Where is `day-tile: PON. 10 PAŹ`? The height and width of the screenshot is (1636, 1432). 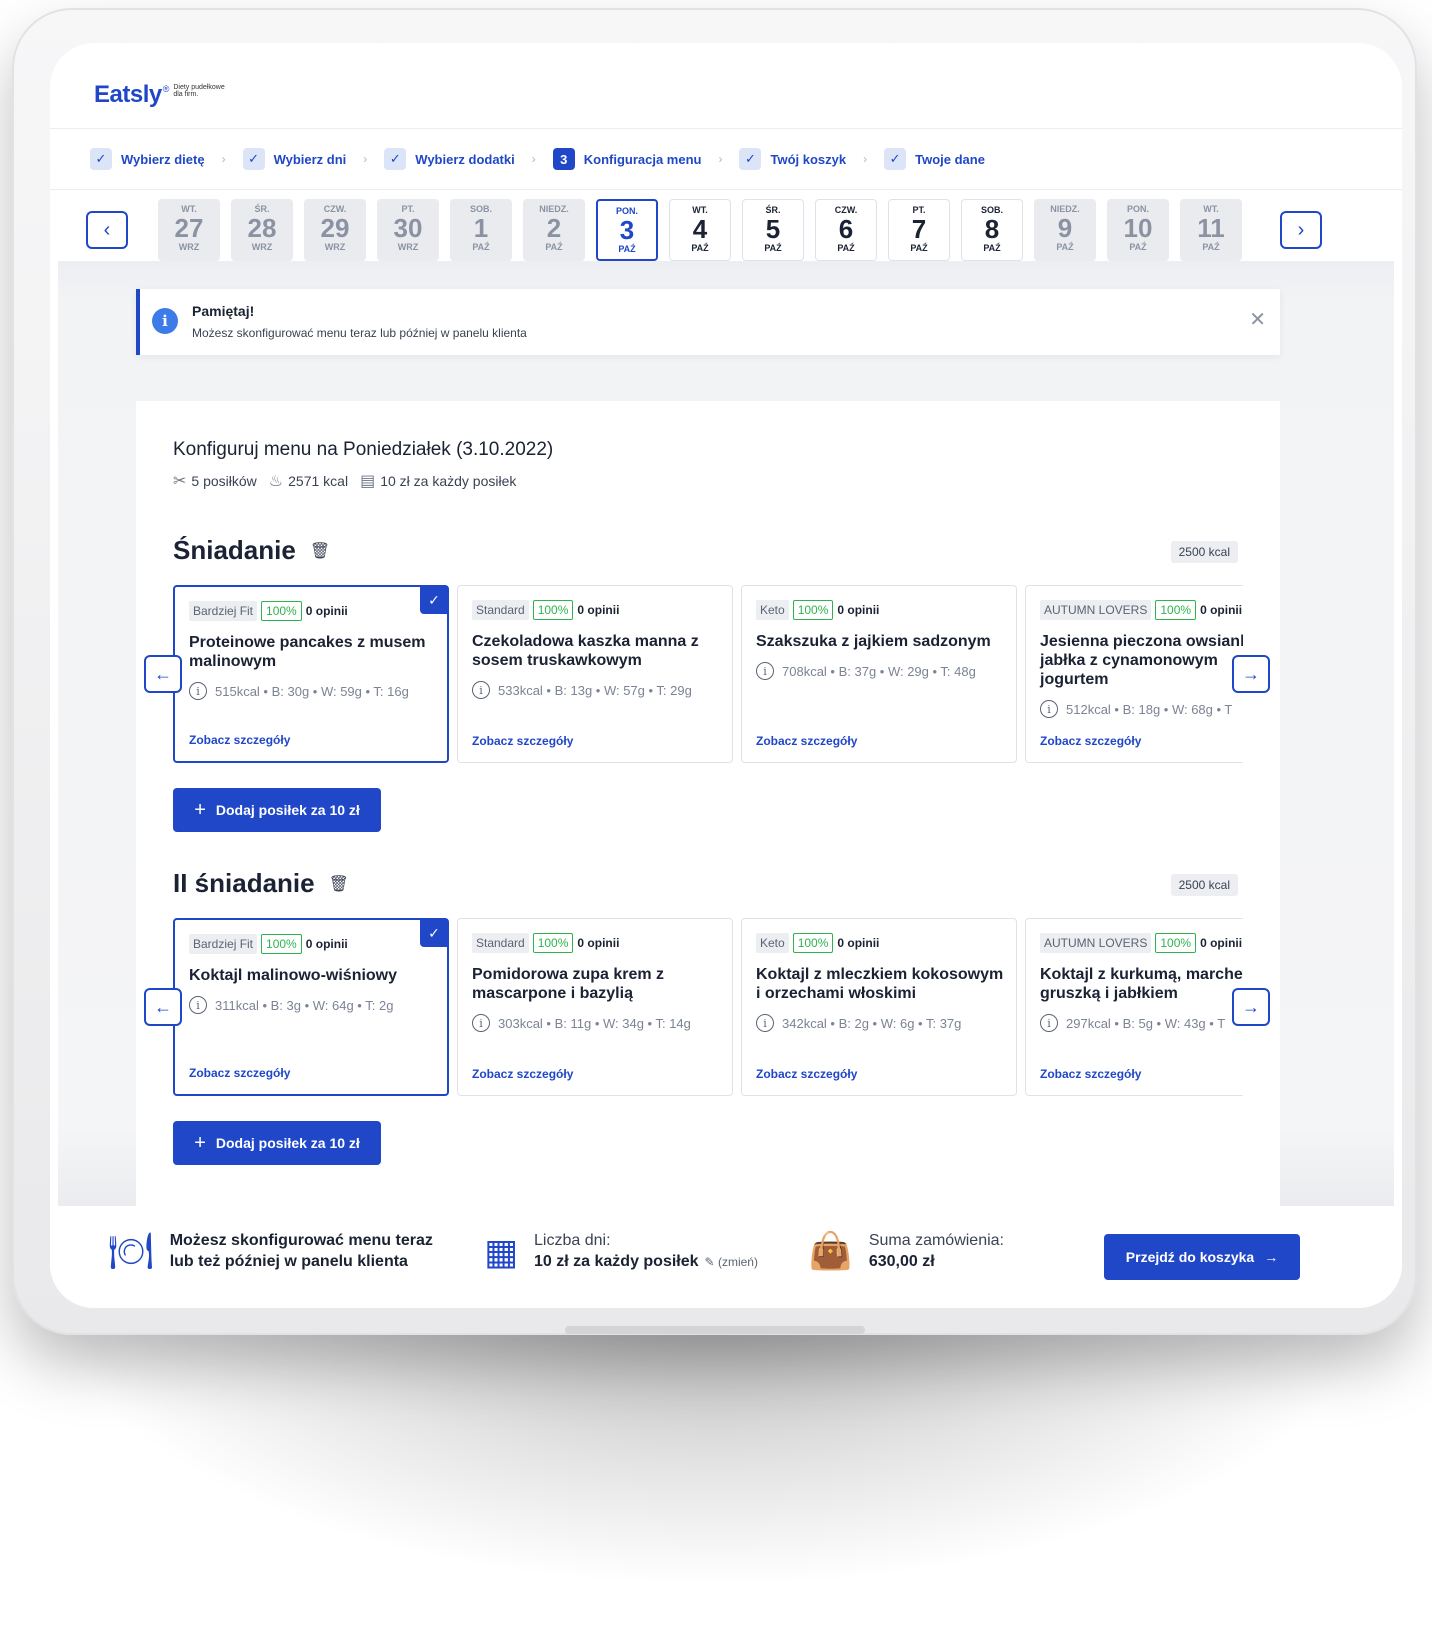
day-tile: PON. 10 PAŹ is located at coordinates (1138, 230).